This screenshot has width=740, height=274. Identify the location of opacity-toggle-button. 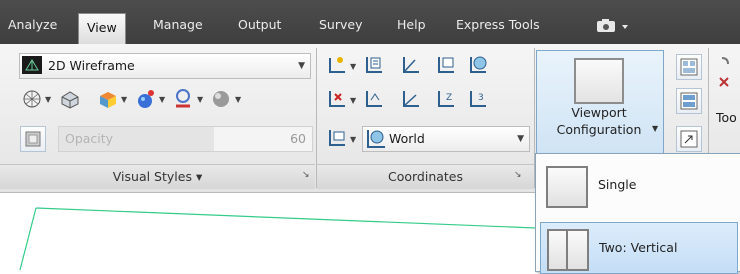
(33, 139).